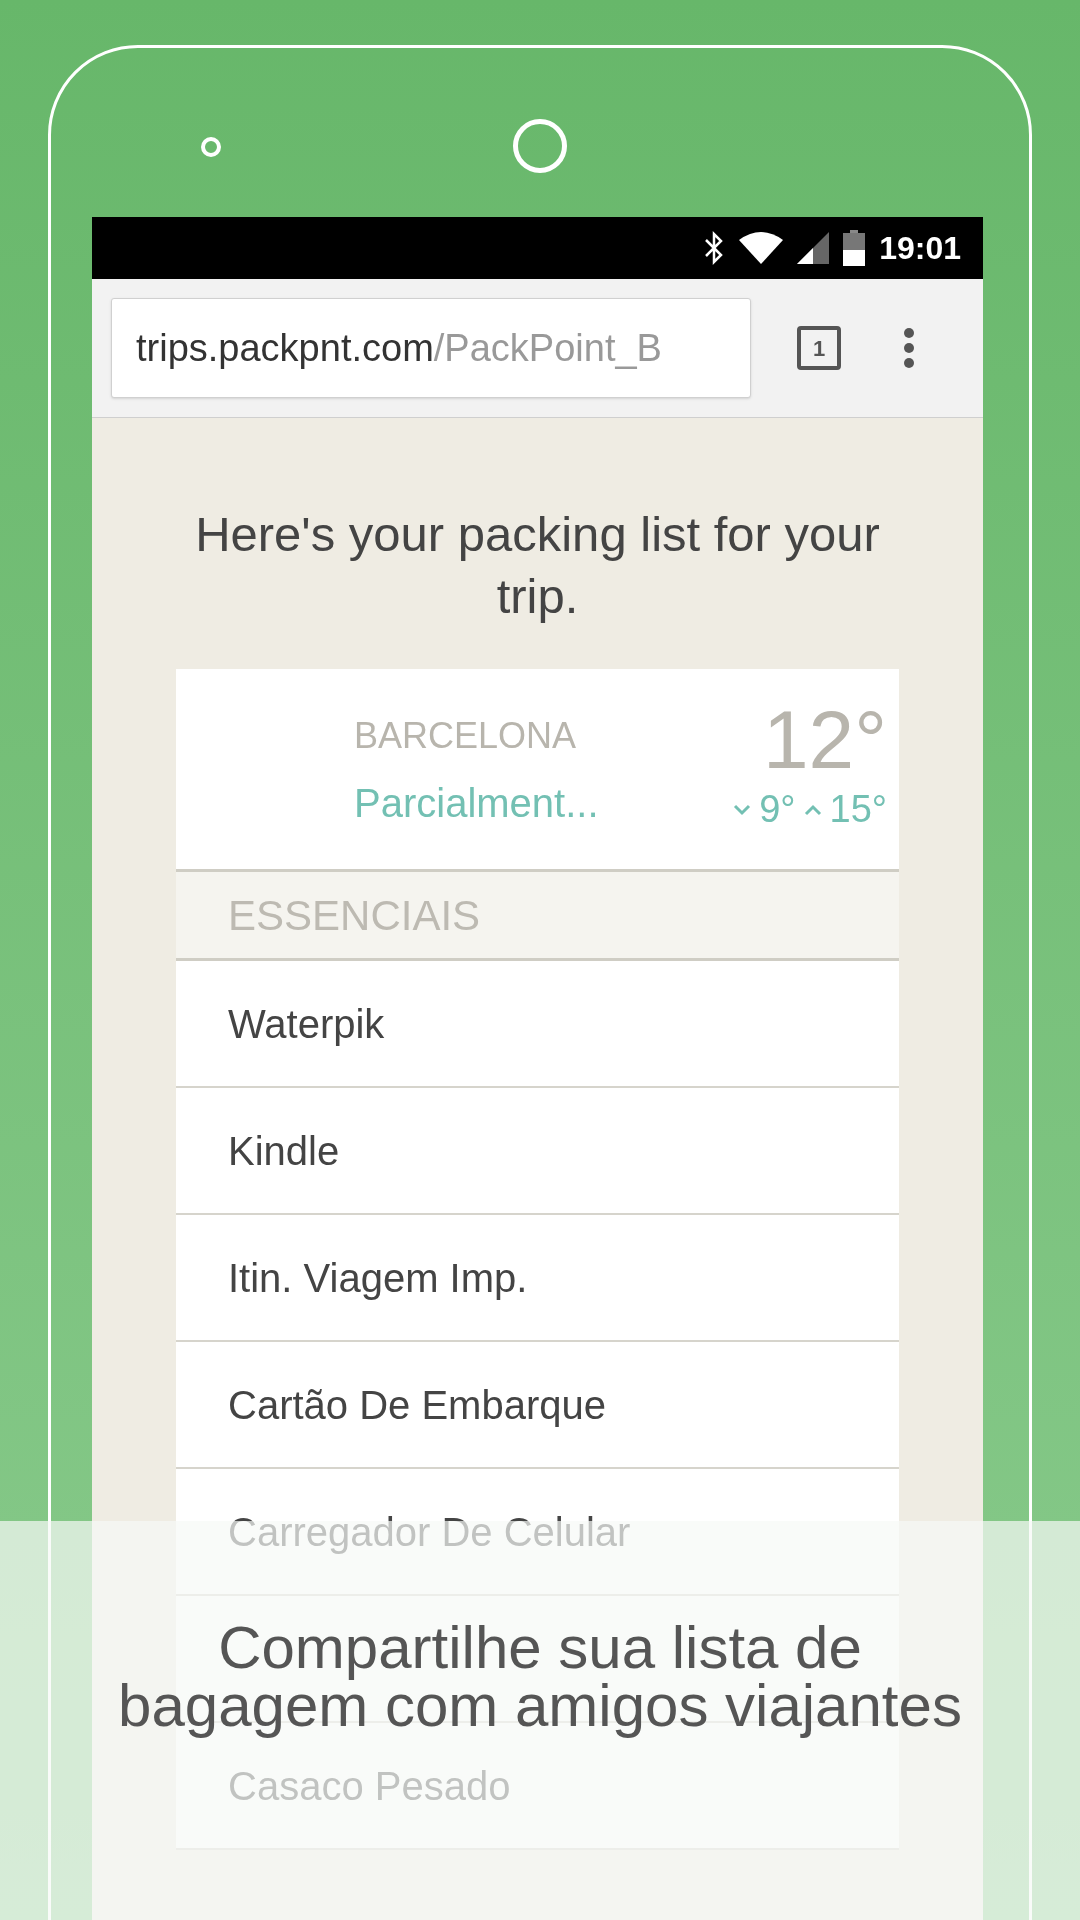  I want to click on chevron-up-icon, so click(812, 809).